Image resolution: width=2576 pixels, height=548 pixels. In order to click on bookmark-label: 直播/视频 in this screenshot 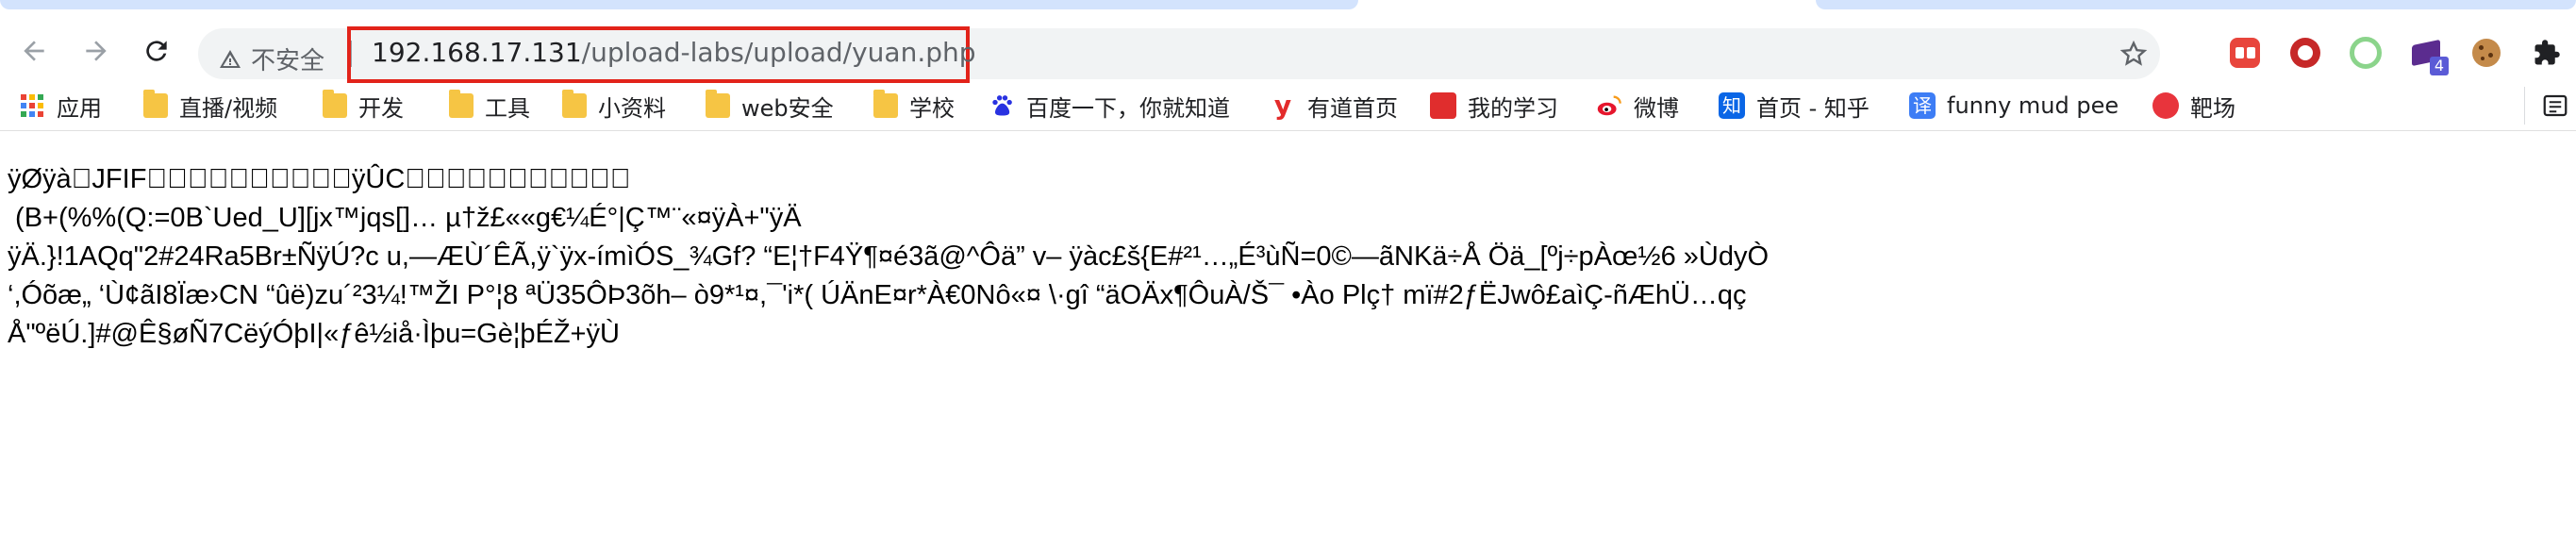, I will do `click(228, 106)`.